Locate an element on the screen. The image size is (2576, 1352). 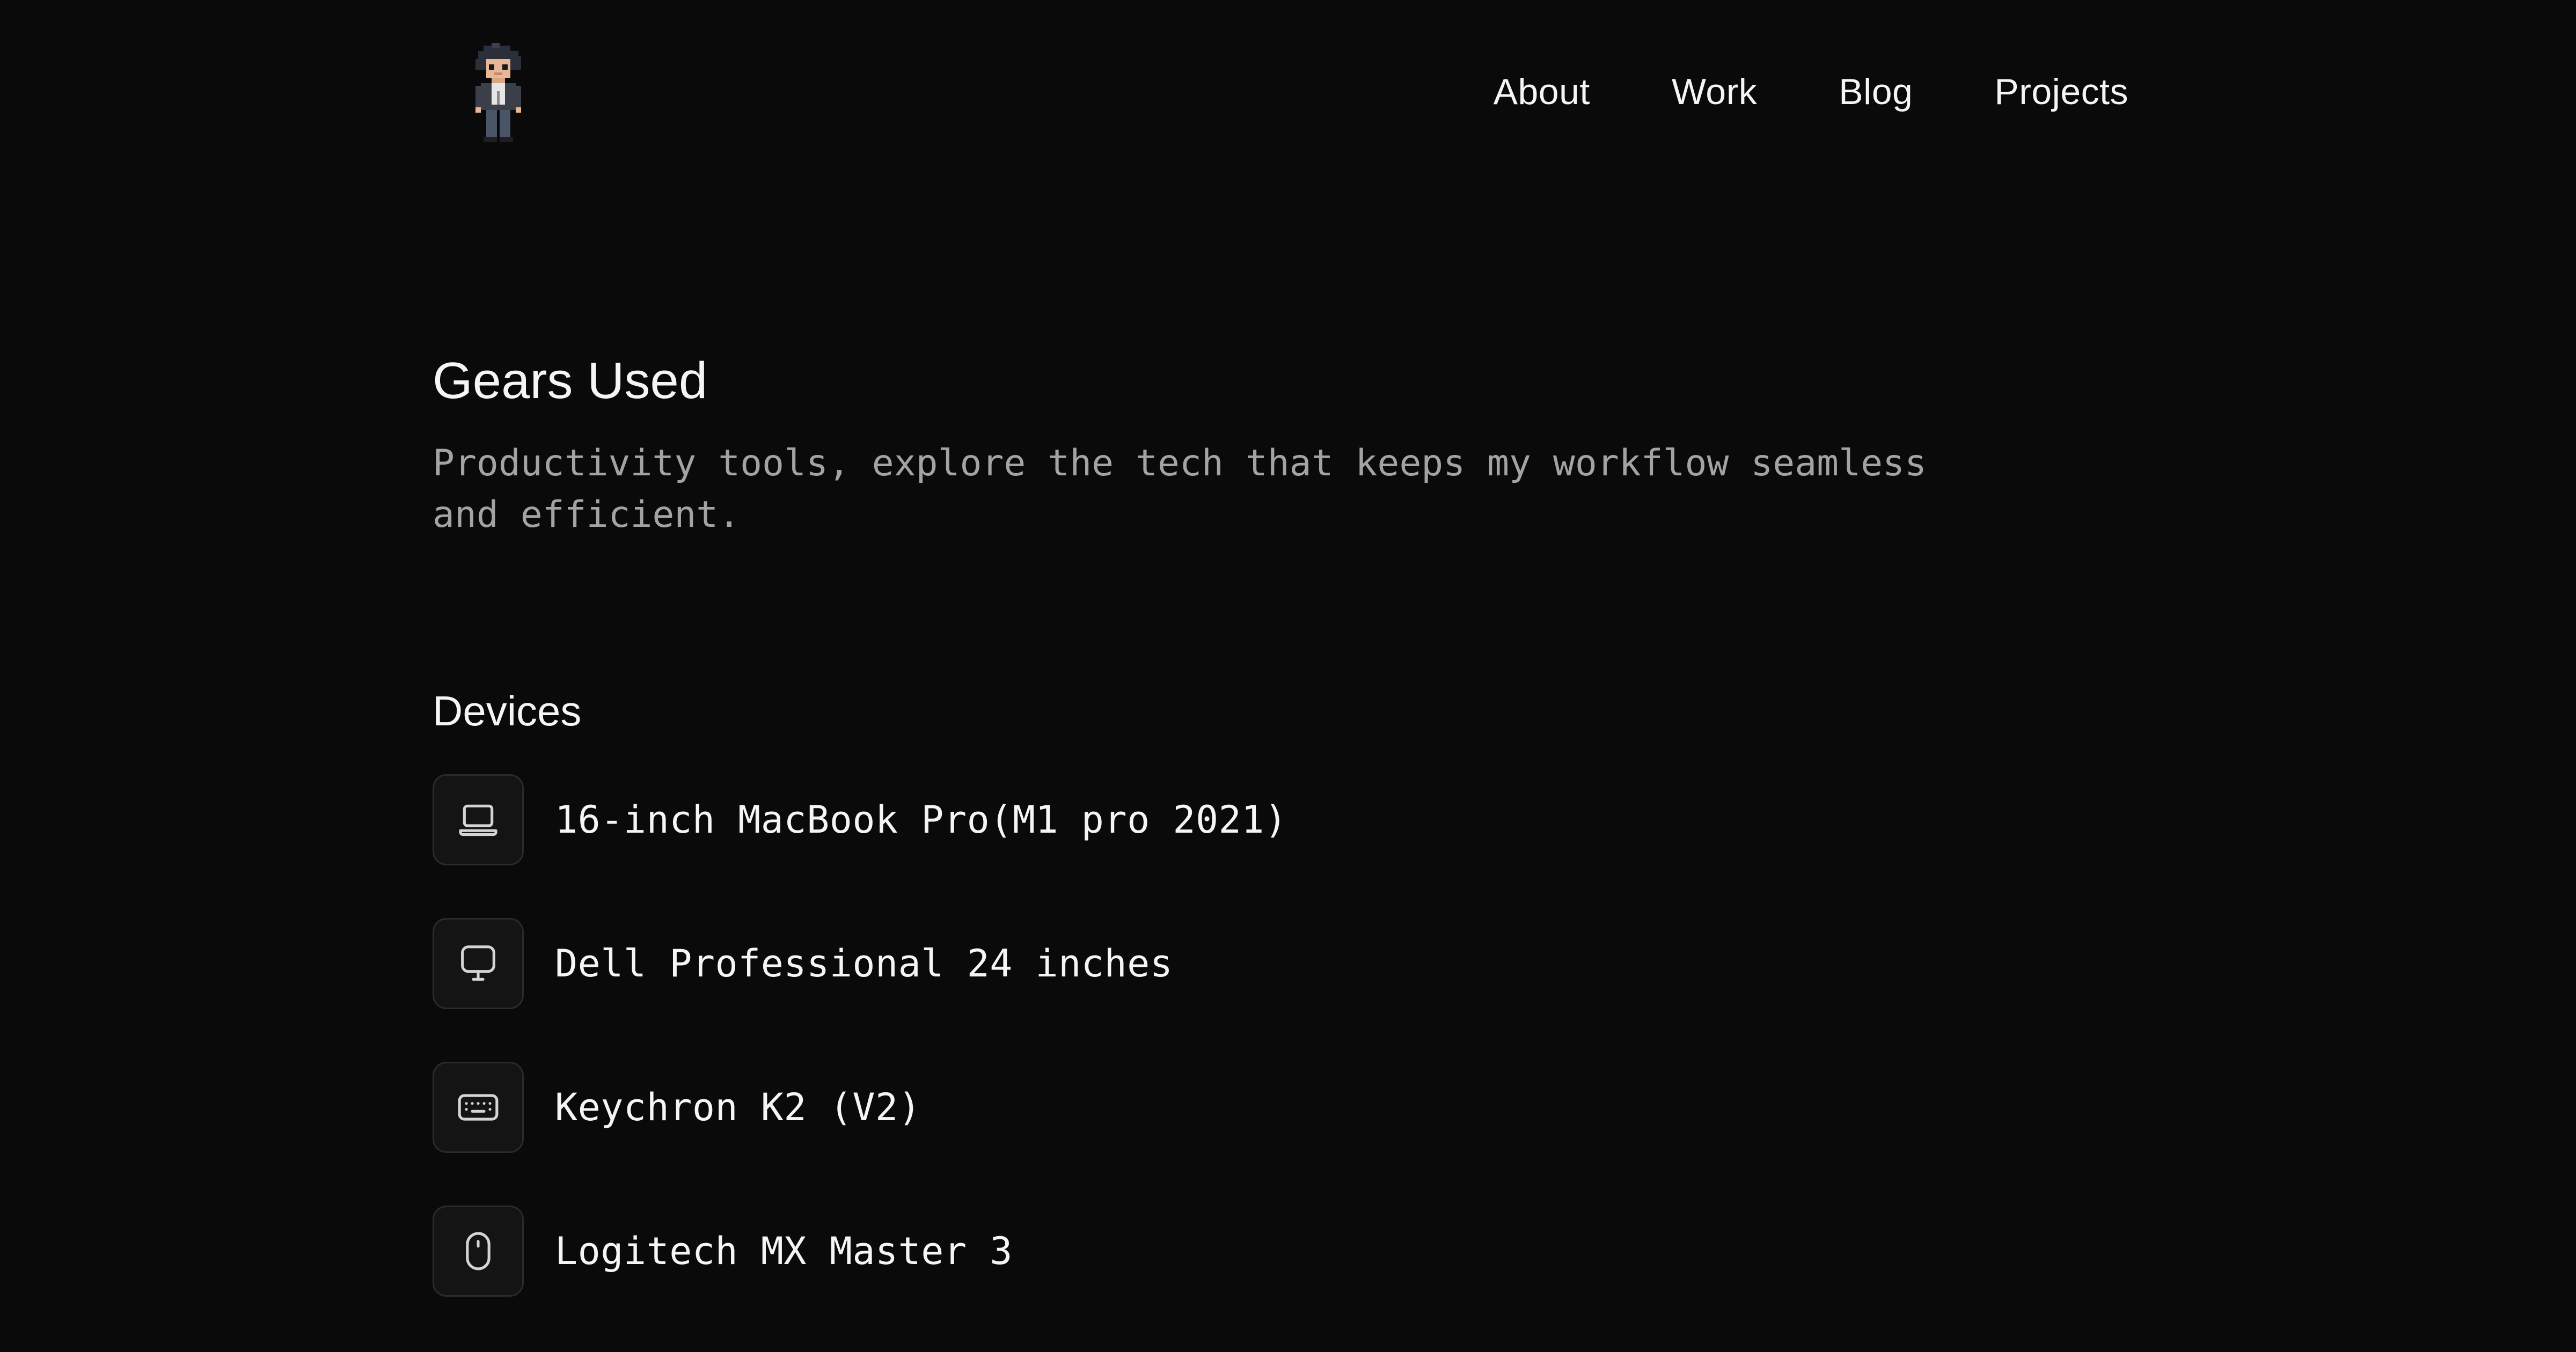
list-item: Keychron K2 (V2) is located at coordinates (1238, 1107).